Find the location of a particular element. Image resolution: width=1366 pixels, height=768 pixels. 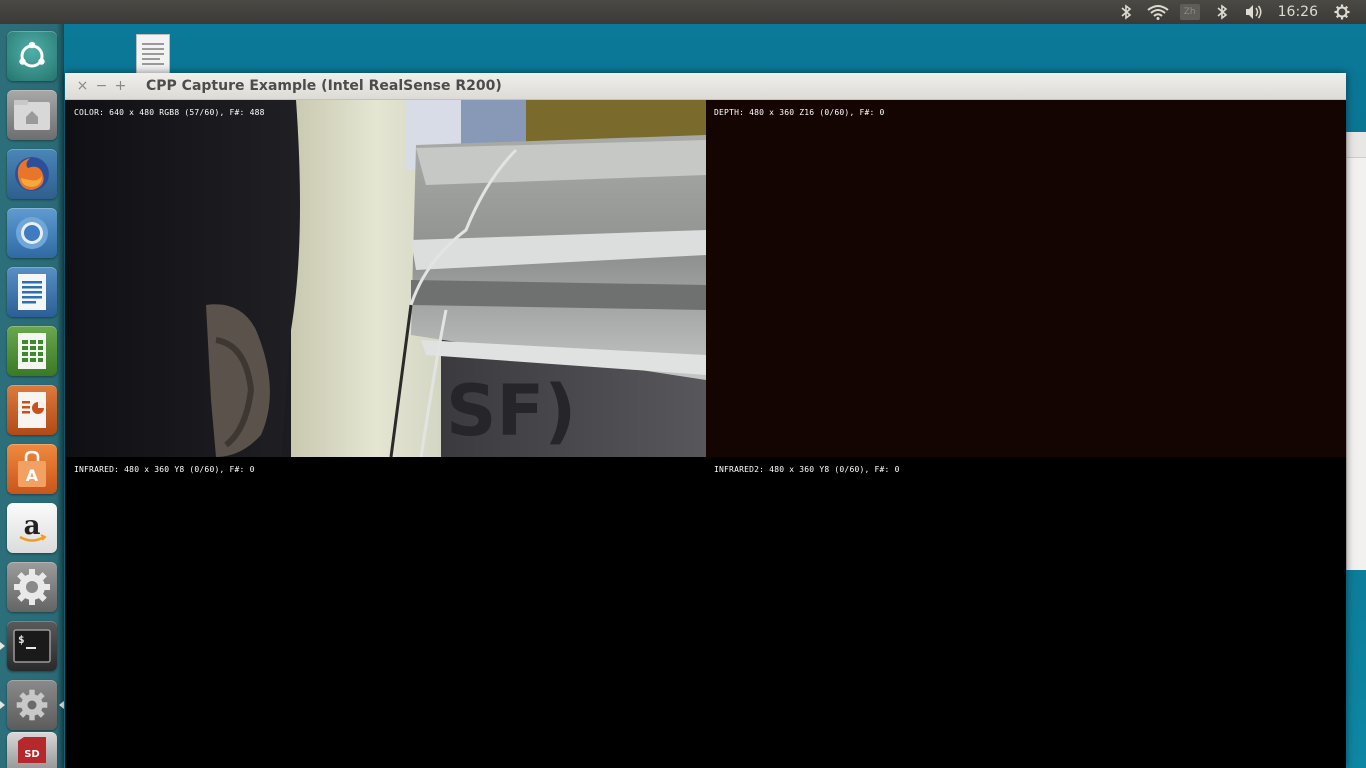

home-folder-icon is located at coordinates (32, 115).